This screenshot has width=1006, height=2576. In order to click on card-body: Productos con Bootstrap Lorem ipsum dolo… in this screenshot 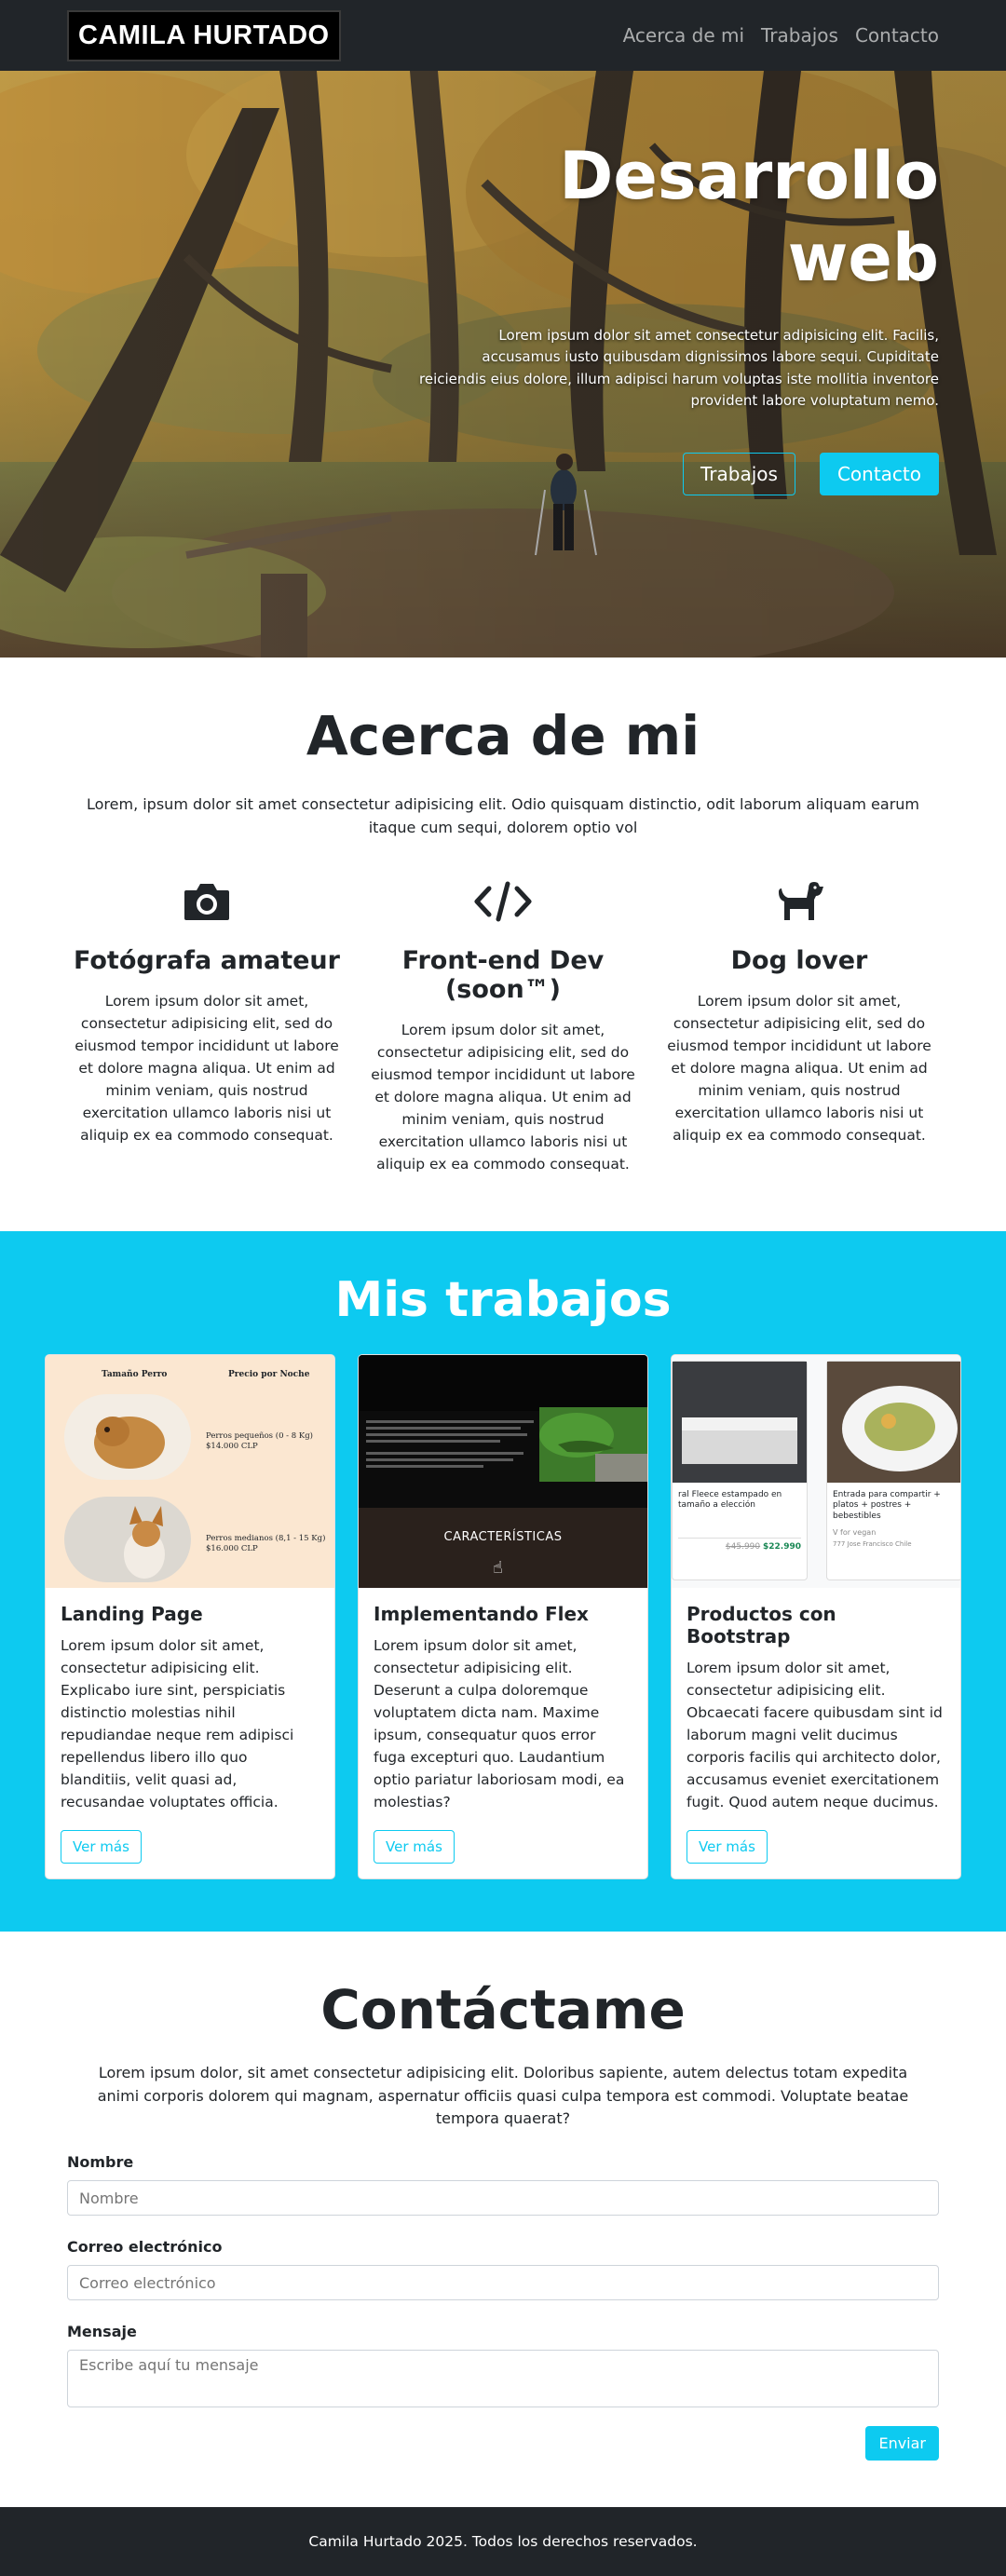, I will do `click(816, 1733)`.